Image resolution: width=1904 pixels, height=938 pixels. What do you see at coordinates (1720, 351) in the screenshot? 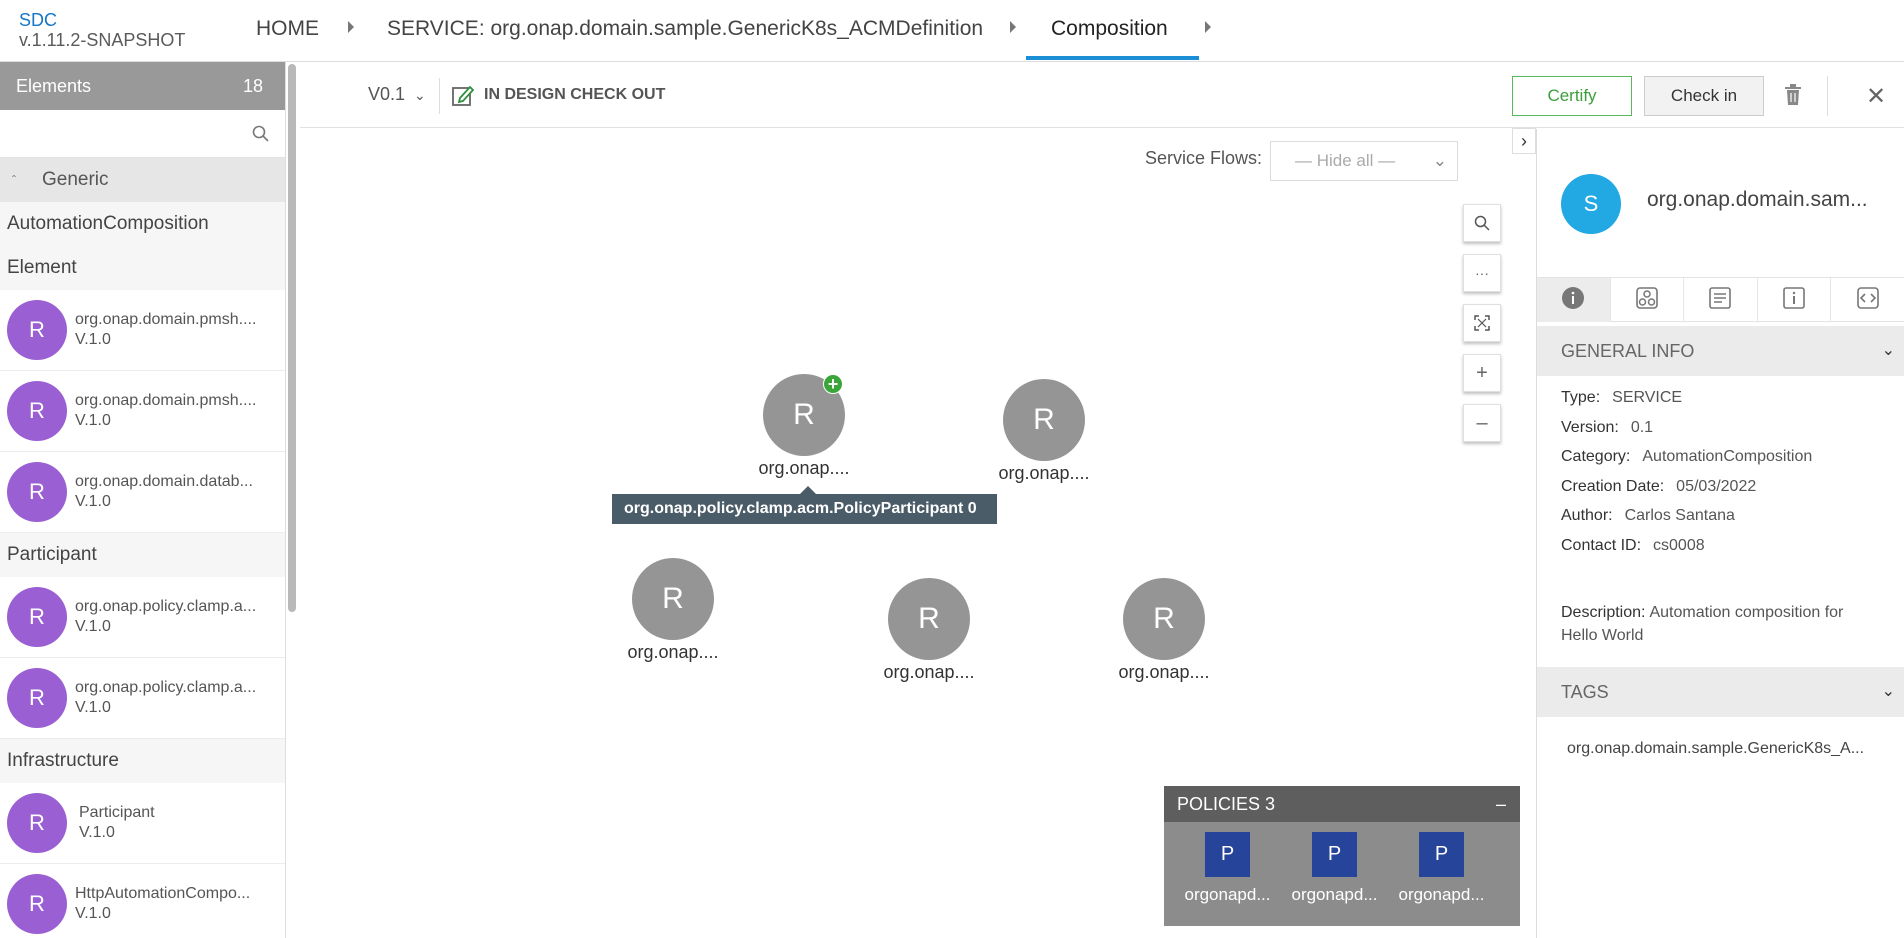
I see `general-info-header: GENERAL INFO ⌄` at bounding box center [1720, 351].